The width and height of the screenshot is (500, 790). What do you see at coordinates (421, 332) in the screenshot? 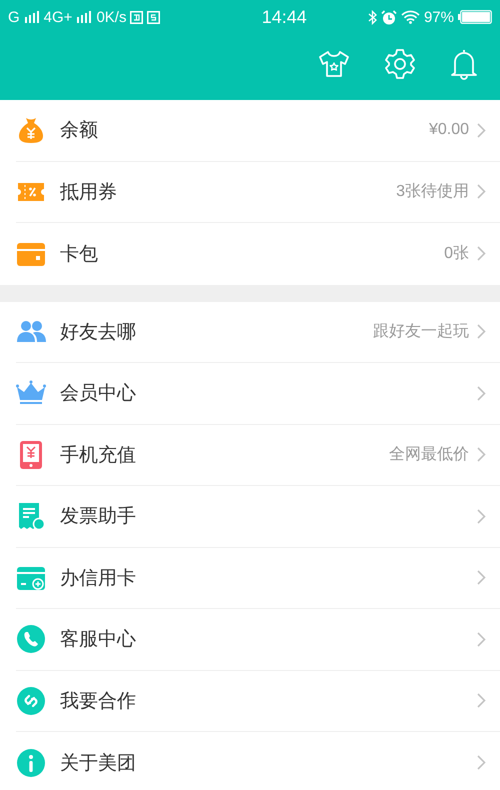
I see `menu-value: 跟好友一起玩` at bounding box center [421, 332].